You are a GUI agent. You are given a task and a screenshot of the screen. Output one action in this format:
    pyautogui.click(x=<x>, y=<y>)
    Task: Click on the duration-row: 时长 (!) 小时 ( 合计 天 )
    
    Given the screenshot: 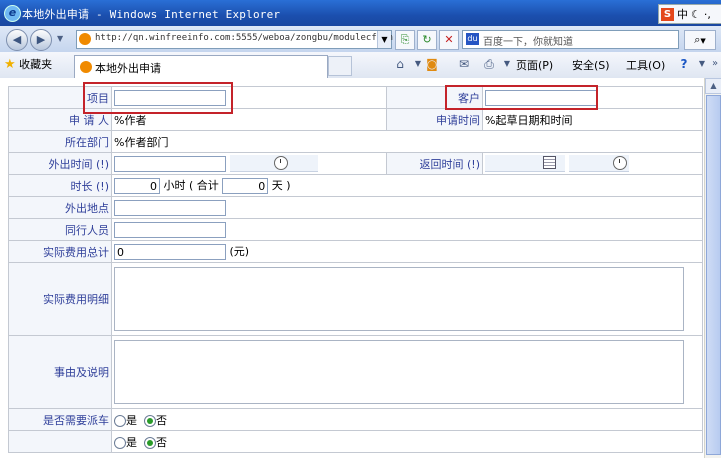 What is the action you would take?
    pyautogui.click(x=355, y=185)
    